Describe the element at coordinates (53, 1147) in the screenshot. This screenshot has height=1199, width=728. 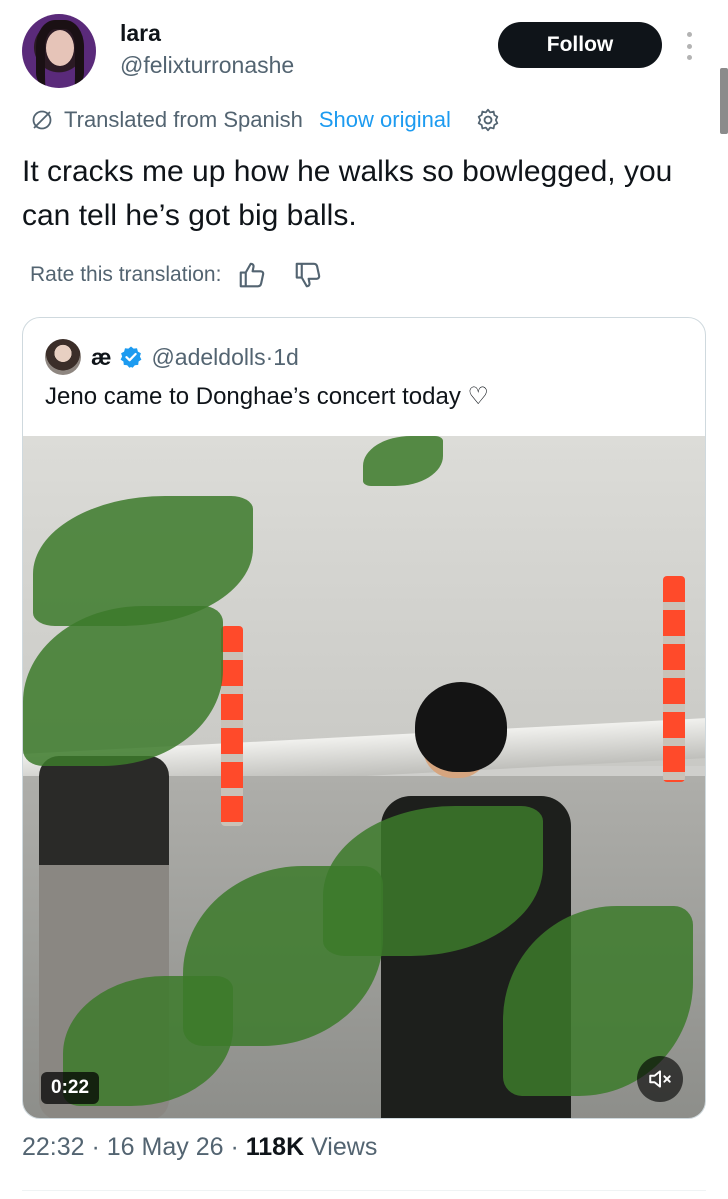
I see `tweet-time: 22:32` at that location.